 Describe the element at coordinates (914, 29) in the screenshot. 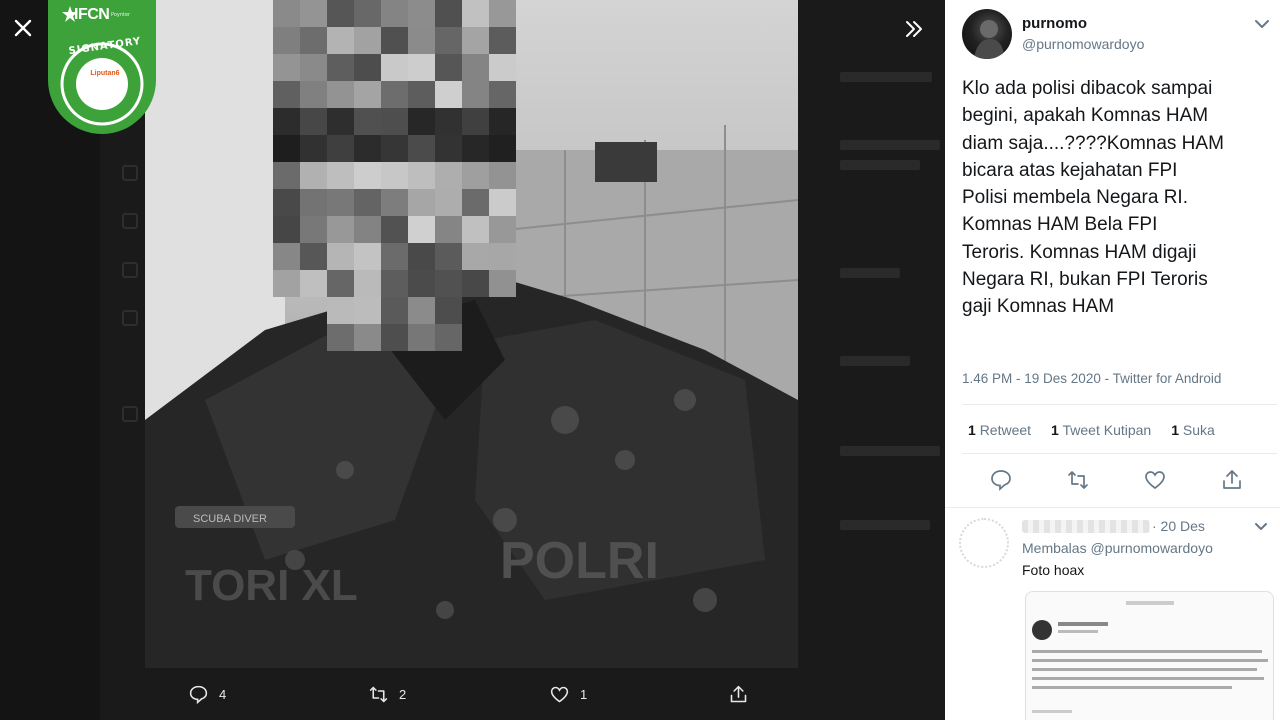

I see `collapse-panel-button` at that location.